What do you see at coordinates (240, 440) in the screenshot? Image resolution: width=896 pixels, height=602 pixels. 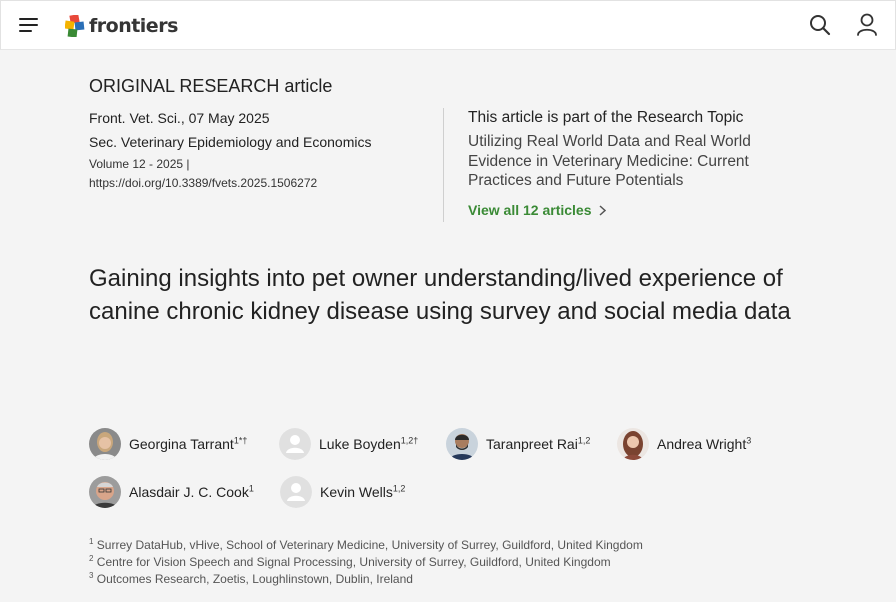 I see `author-affiliation-sup: 1*†` at bounding box center [240, 440].